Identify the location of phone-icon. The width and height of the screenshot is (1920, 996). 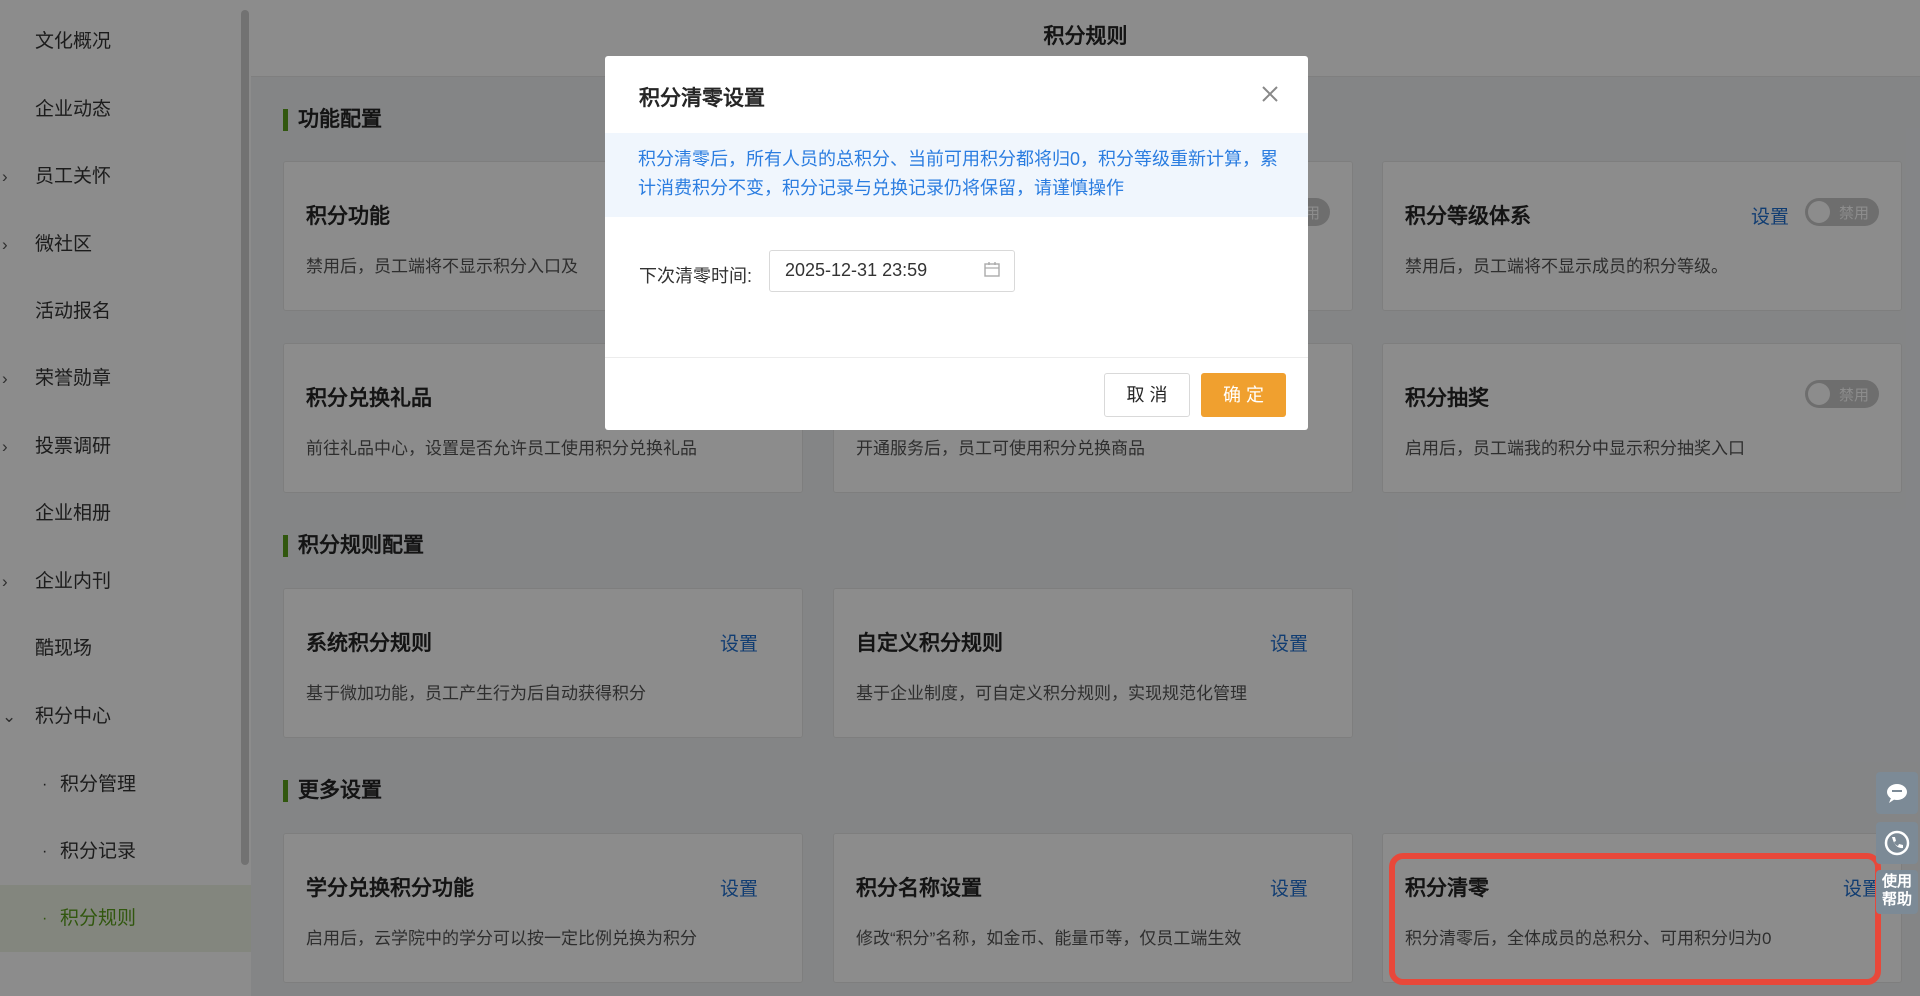
(1897, 843).